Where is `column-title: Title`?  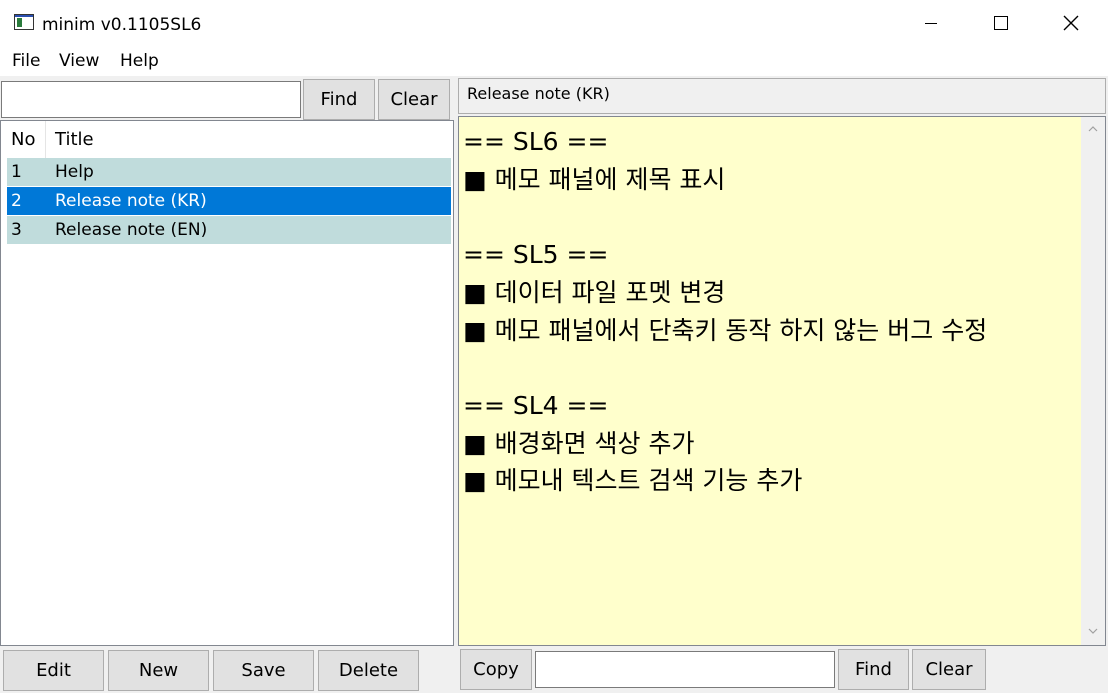 column-title: Title is located at coordinates (74, 140).